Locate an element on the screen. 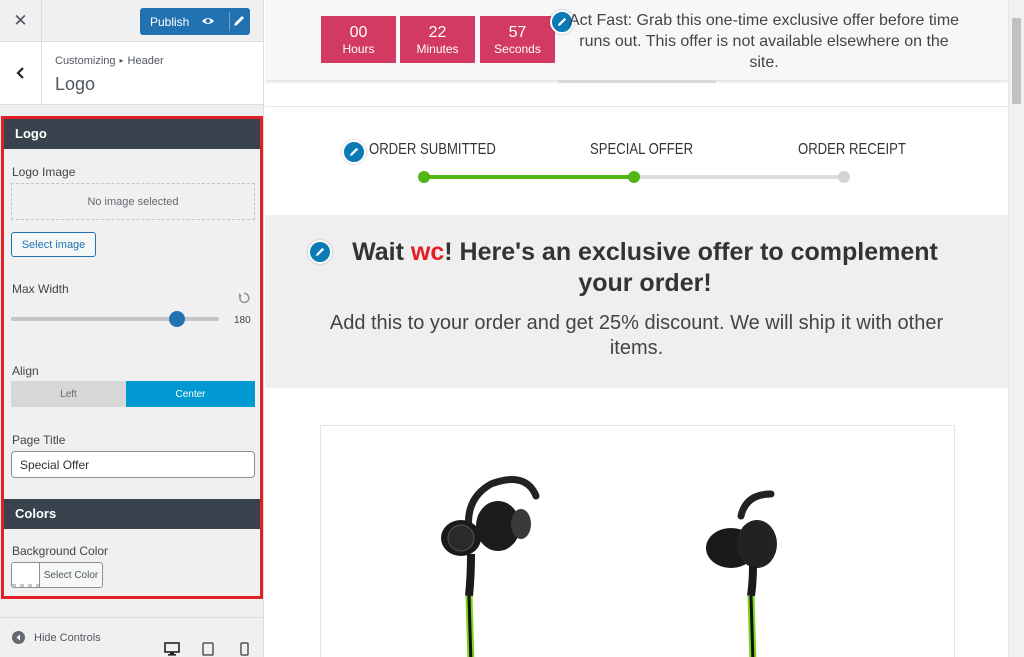 The height and width of the screenshot is (657, 1024). timer-seconds-value: 57 is located at coordinates (517, 32).